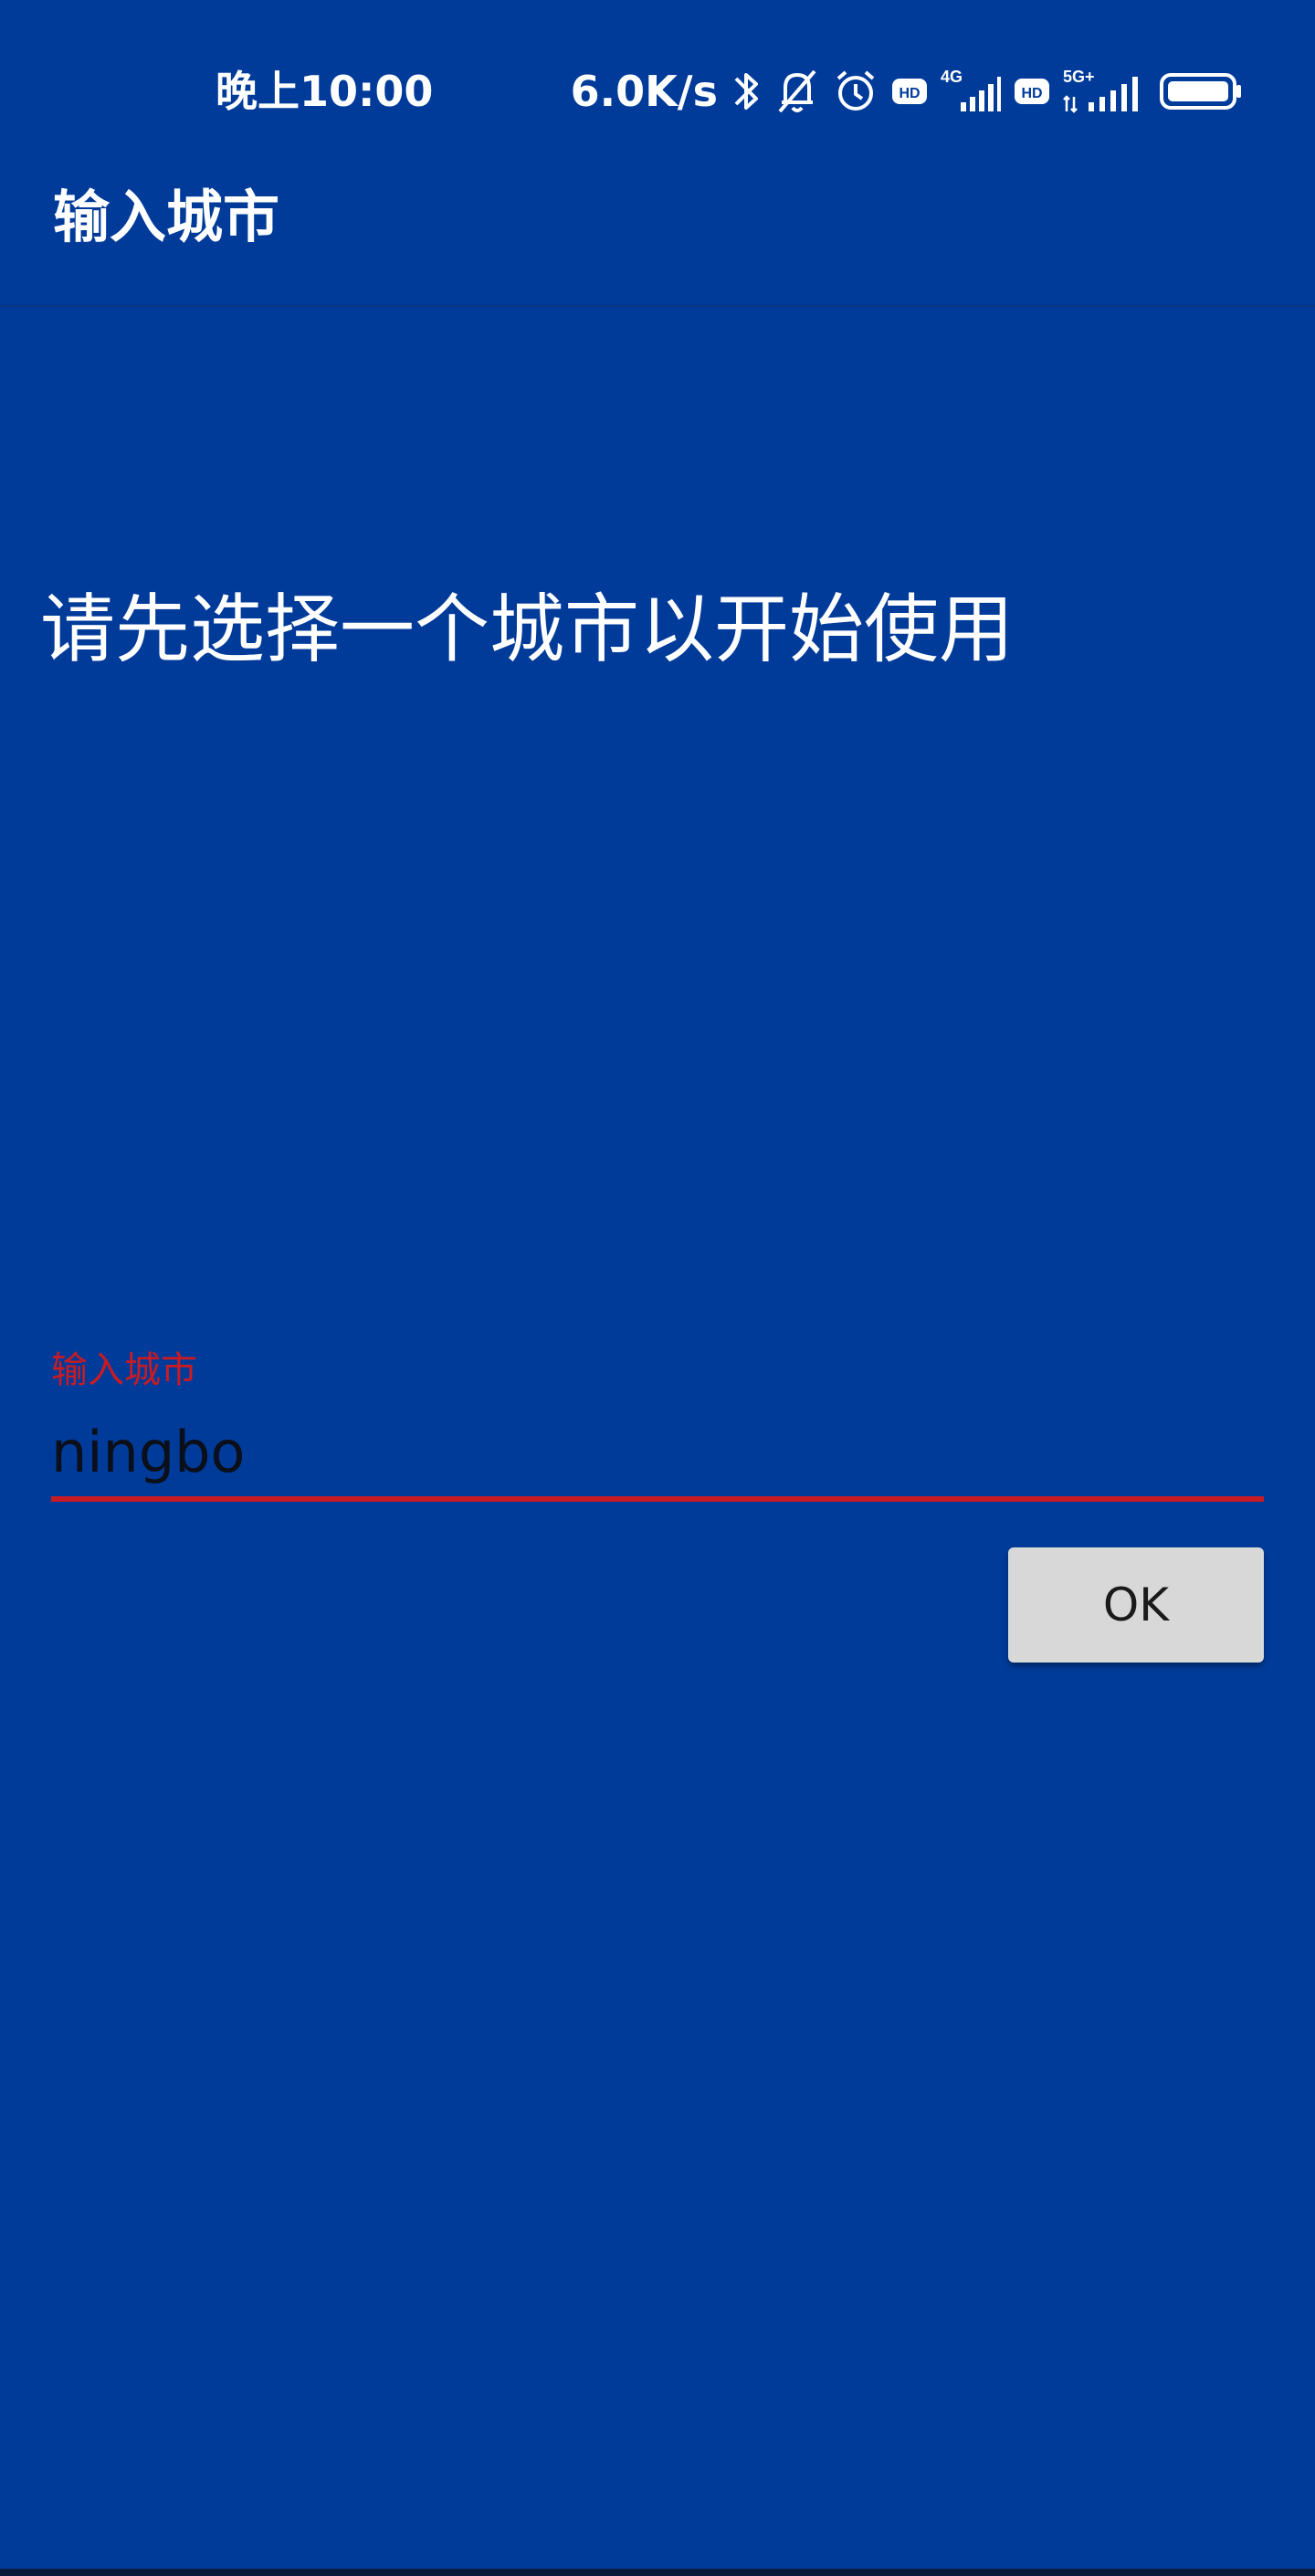  What do you see at coordinates (797, 91) in the screenshot?
I see `mute-bell-icon` at bounding box center [797, 91].